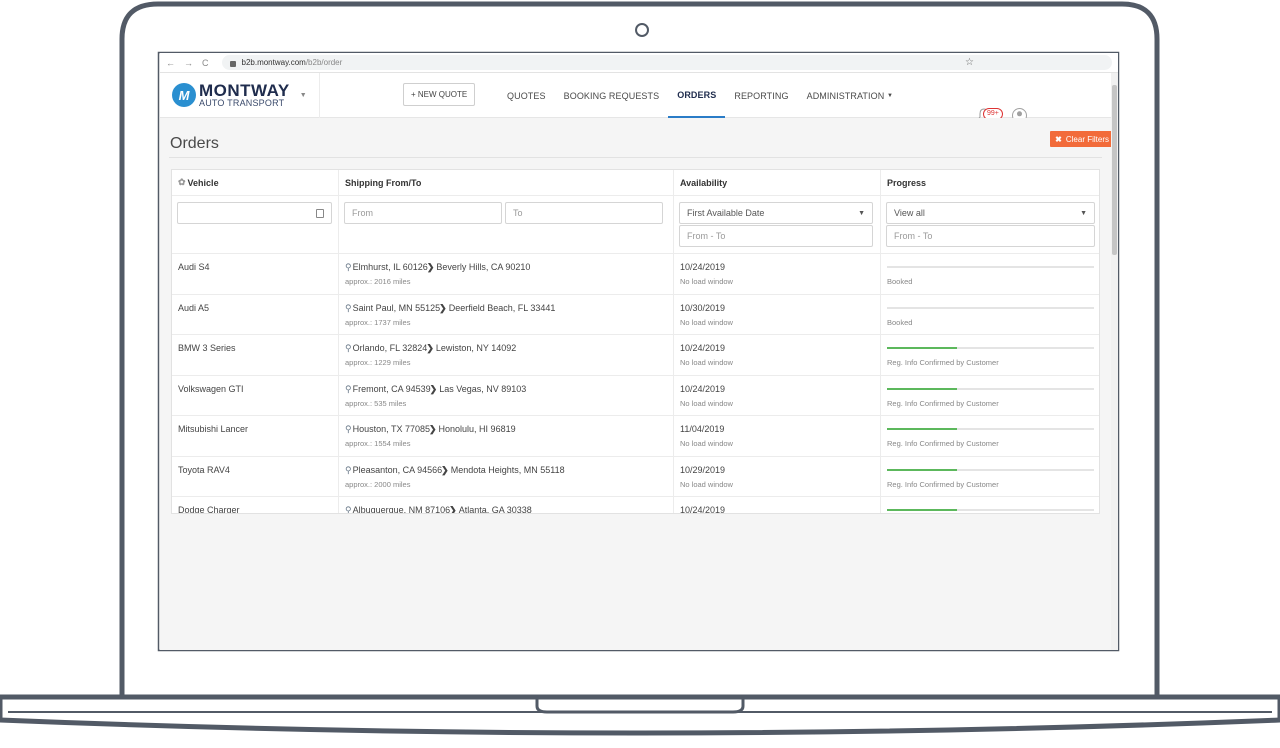 This screenshot has width=1280, height=748. Describe the element at coordinates (850, 95) in the screenshot. I see `nav-administration: ADMINISTRATION ▼` at that location.